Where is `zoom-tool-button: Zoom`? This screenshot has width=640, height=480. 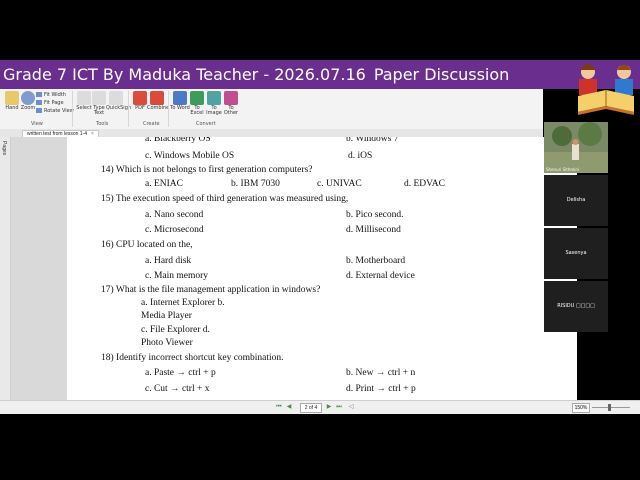 zoom-tool-button: Zoom is located at coordinates (28, 101).